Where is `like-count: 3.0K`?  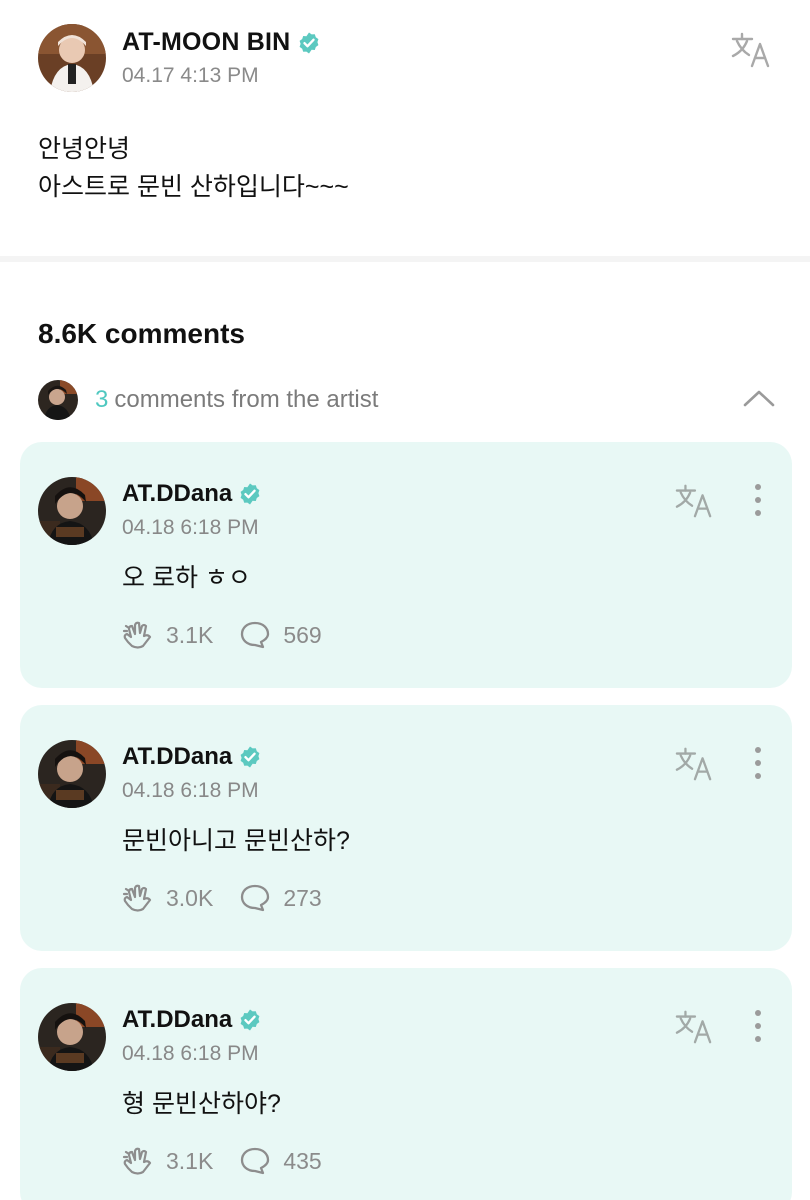 like-count: 3.0K is located at coordinates (190, 897).